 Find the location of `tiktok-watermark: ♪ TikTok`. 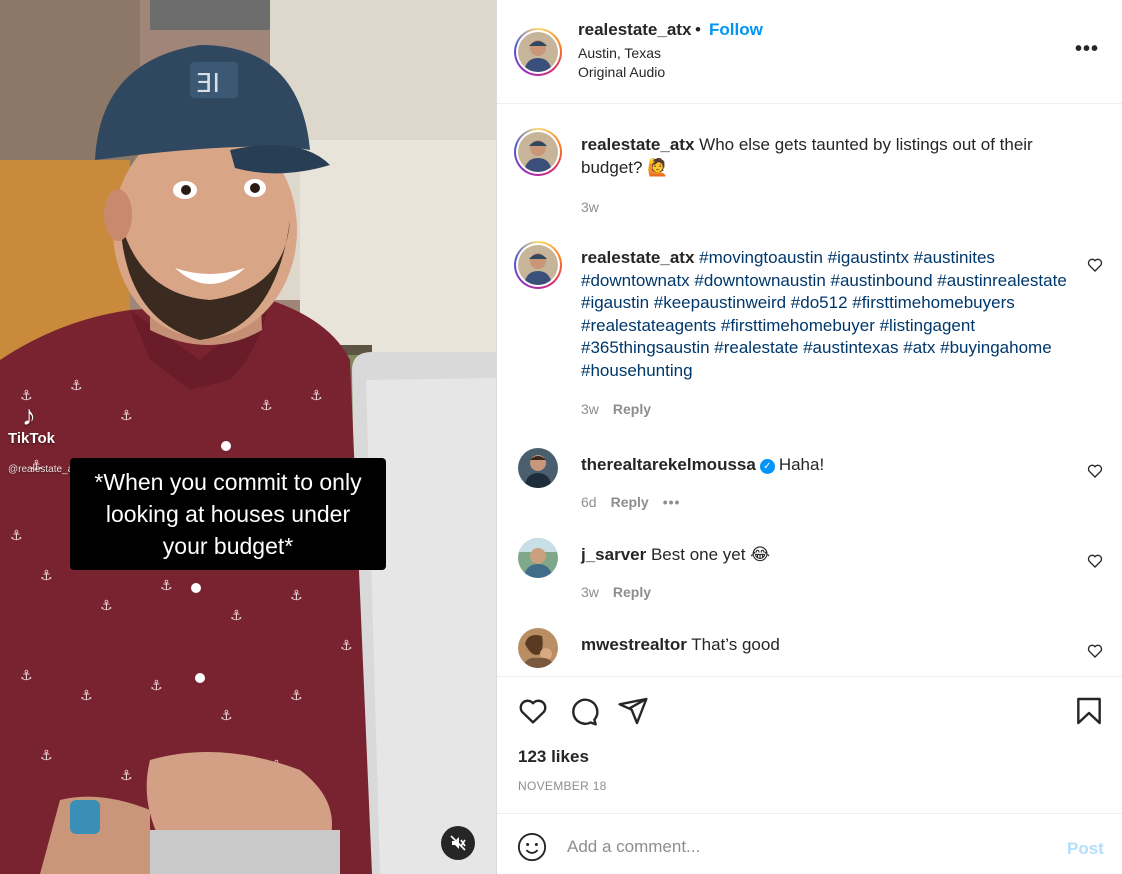

tiktok-watermark: ♪ TikTok is located at coordinates (31, 424).